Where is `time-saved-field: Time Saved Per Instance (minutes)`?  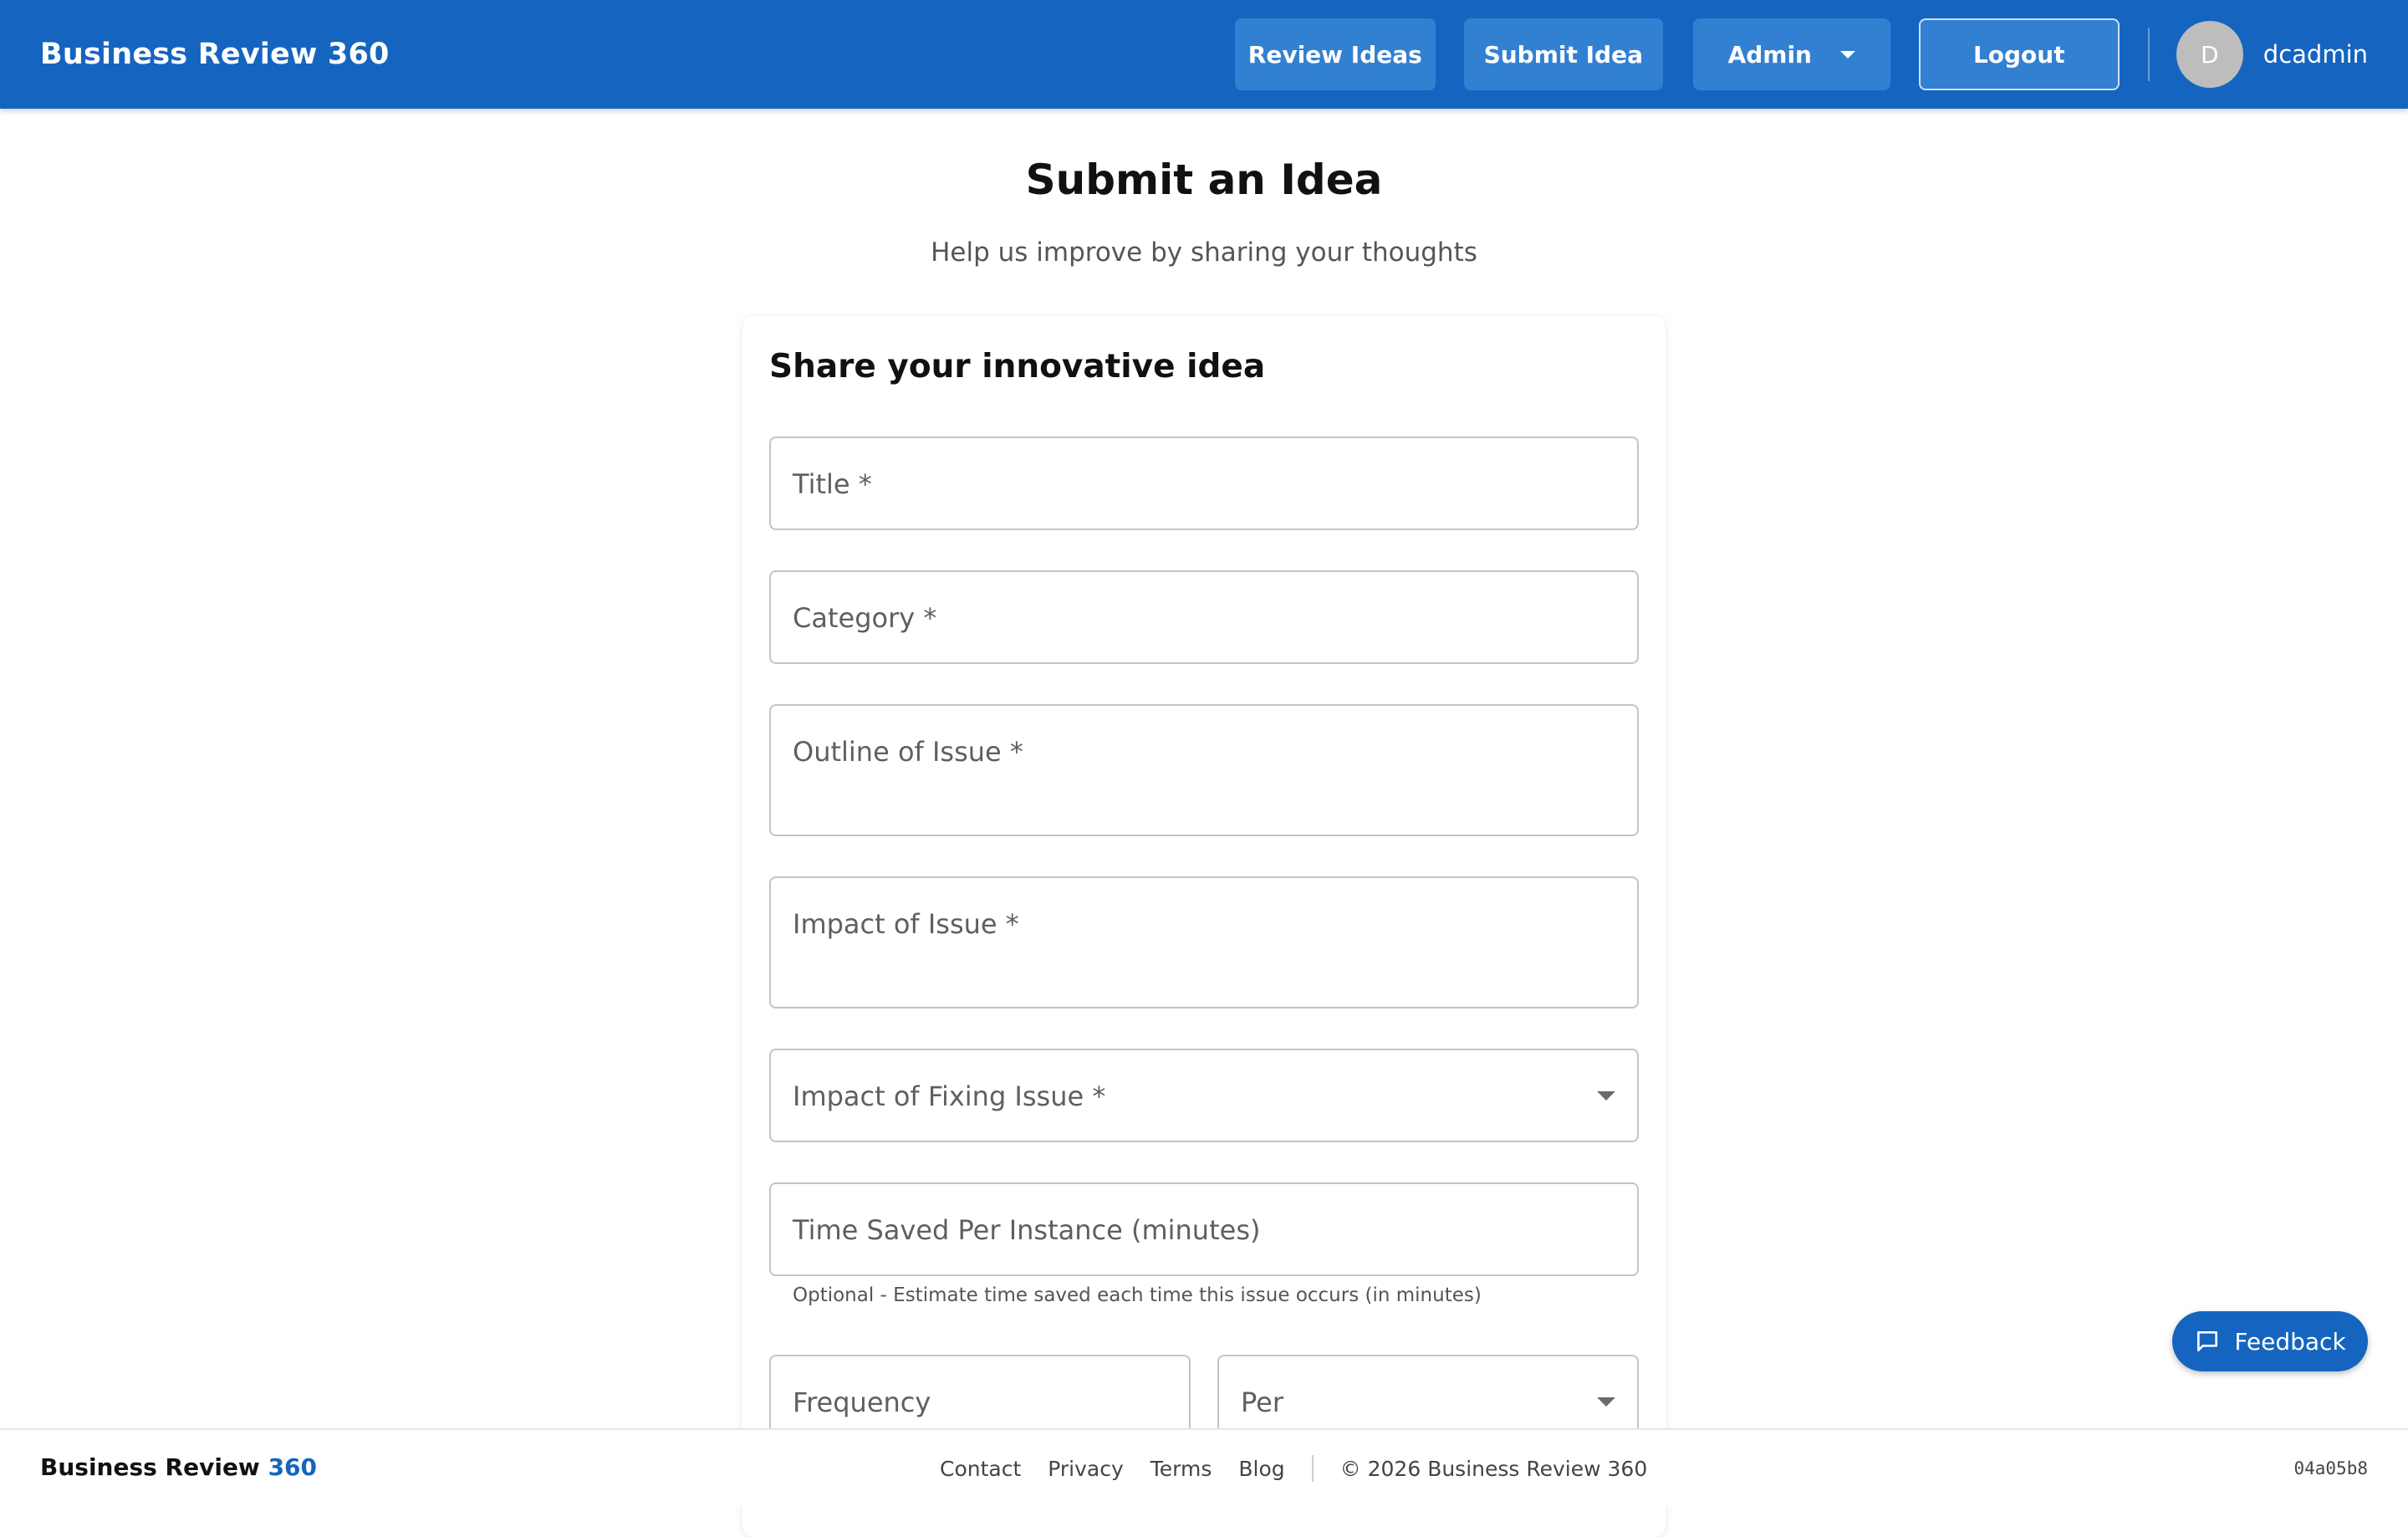 time-saved-field: Time Saved Per Instance (minutes) is located at coordinates (1204, 1229).